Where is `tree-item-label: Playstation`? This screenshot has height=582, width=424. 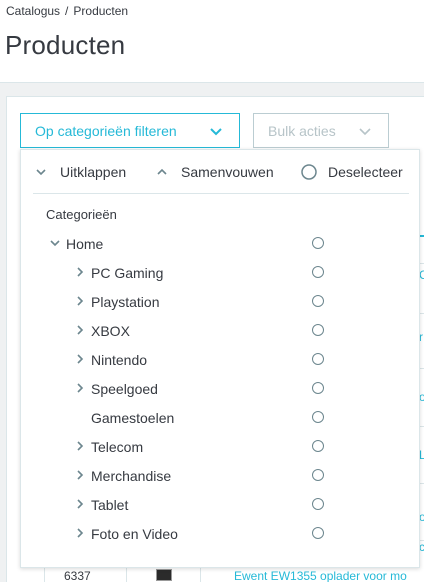
tree-item-label: Playstation is located at coordinates (125, 302).